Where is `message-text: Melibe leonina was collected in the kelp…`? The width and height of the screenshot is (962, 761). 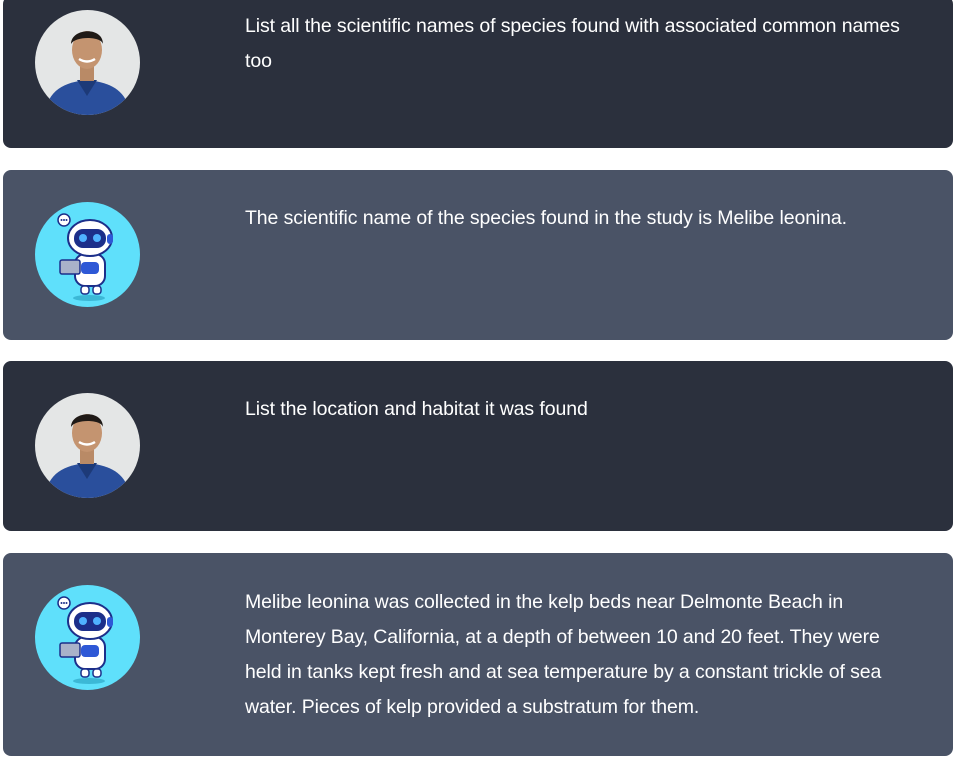 message-text: Melibe leonina was collected in the kelp… is located at coordinates (563, 654).